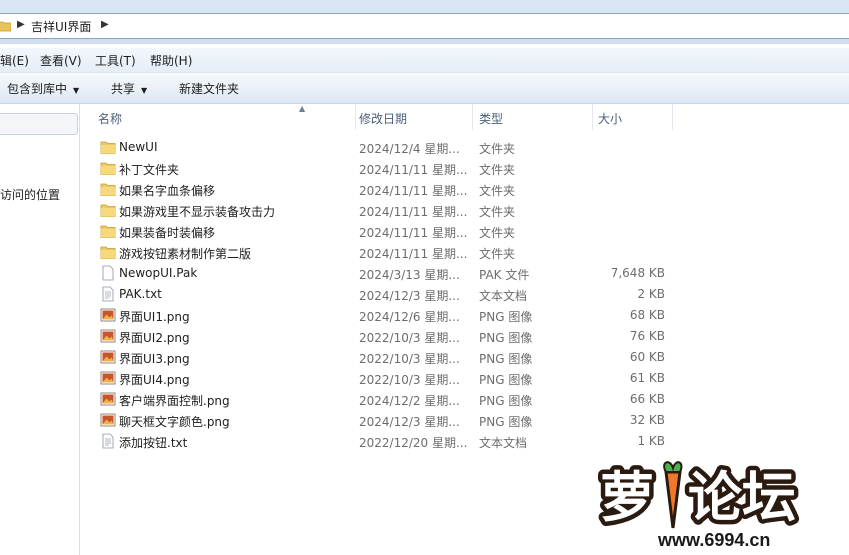 The image size is (849, 555). Describe the element at coordinates (30, 194) in the screenshot. I see `nav-recent-places: 访问的位置` at that location.